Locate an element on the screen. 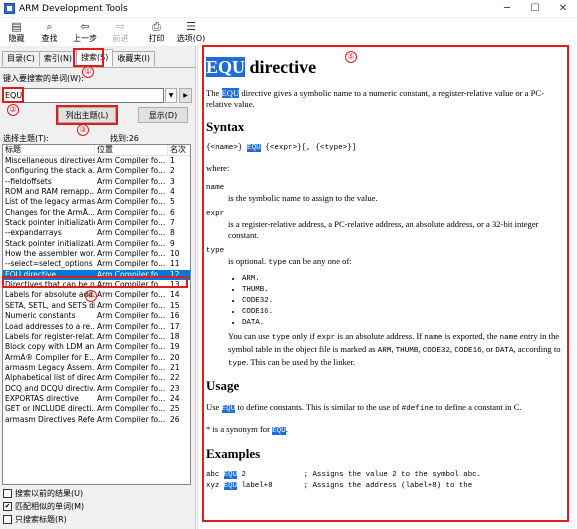 The width and height of the screenshot is (577, 529). find-icon: ⌕ is located at coordinates (49, 26).